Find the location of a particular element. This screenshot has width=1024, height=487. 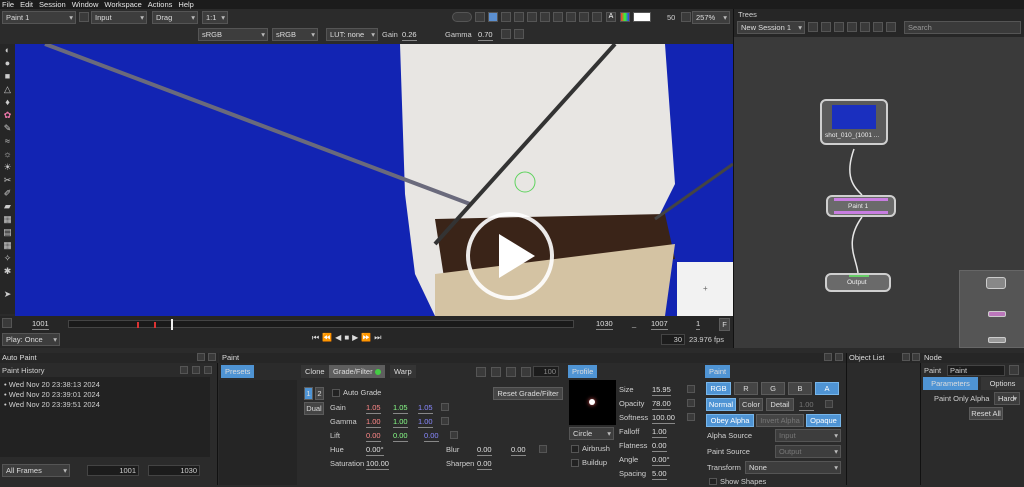

magnifier-icon is located at coordinates (532, 17).